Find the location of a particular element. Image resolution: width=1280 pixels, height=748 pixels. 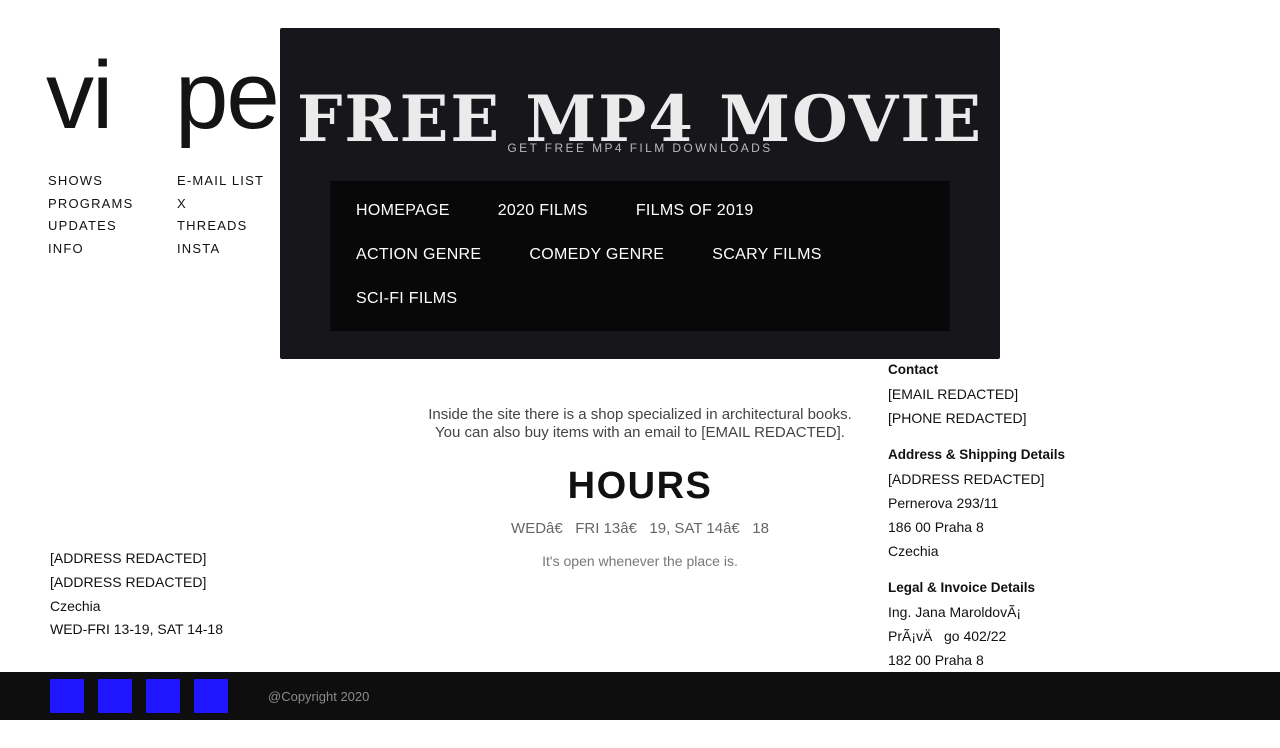

contact-heading: Contact is located at coordinates (913, 369).